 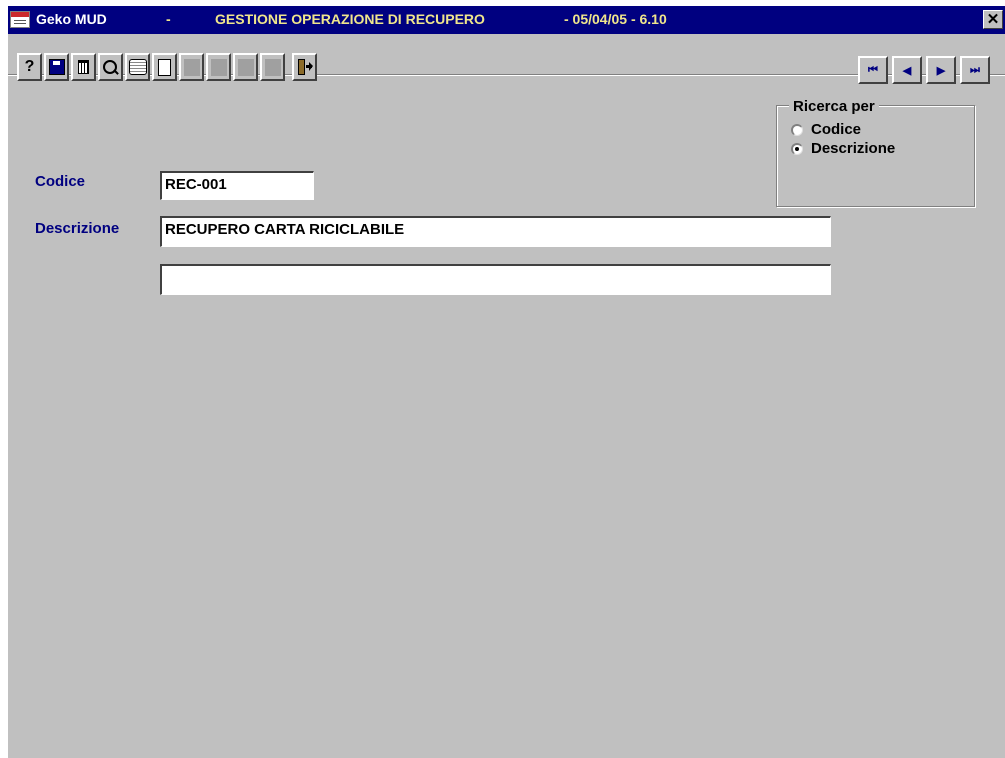 I want to click on app-icon, so click(x=20, y=19).